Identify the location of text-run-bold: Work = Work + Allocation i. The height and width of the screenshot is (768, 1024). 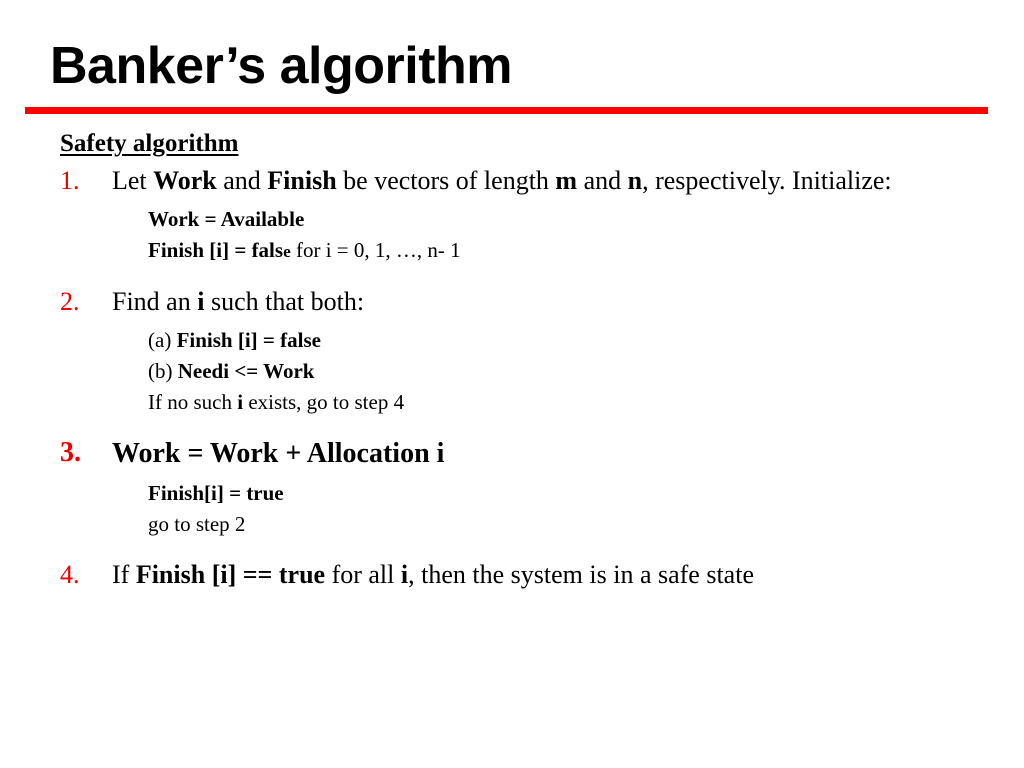
(278, 453).